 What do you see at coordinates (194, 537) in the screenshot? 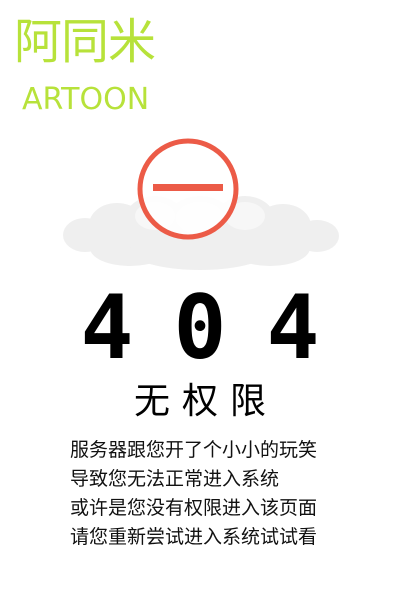
I see `description-line: 请您重新尝试进入系统试试看` at bounding box center [194, 537].